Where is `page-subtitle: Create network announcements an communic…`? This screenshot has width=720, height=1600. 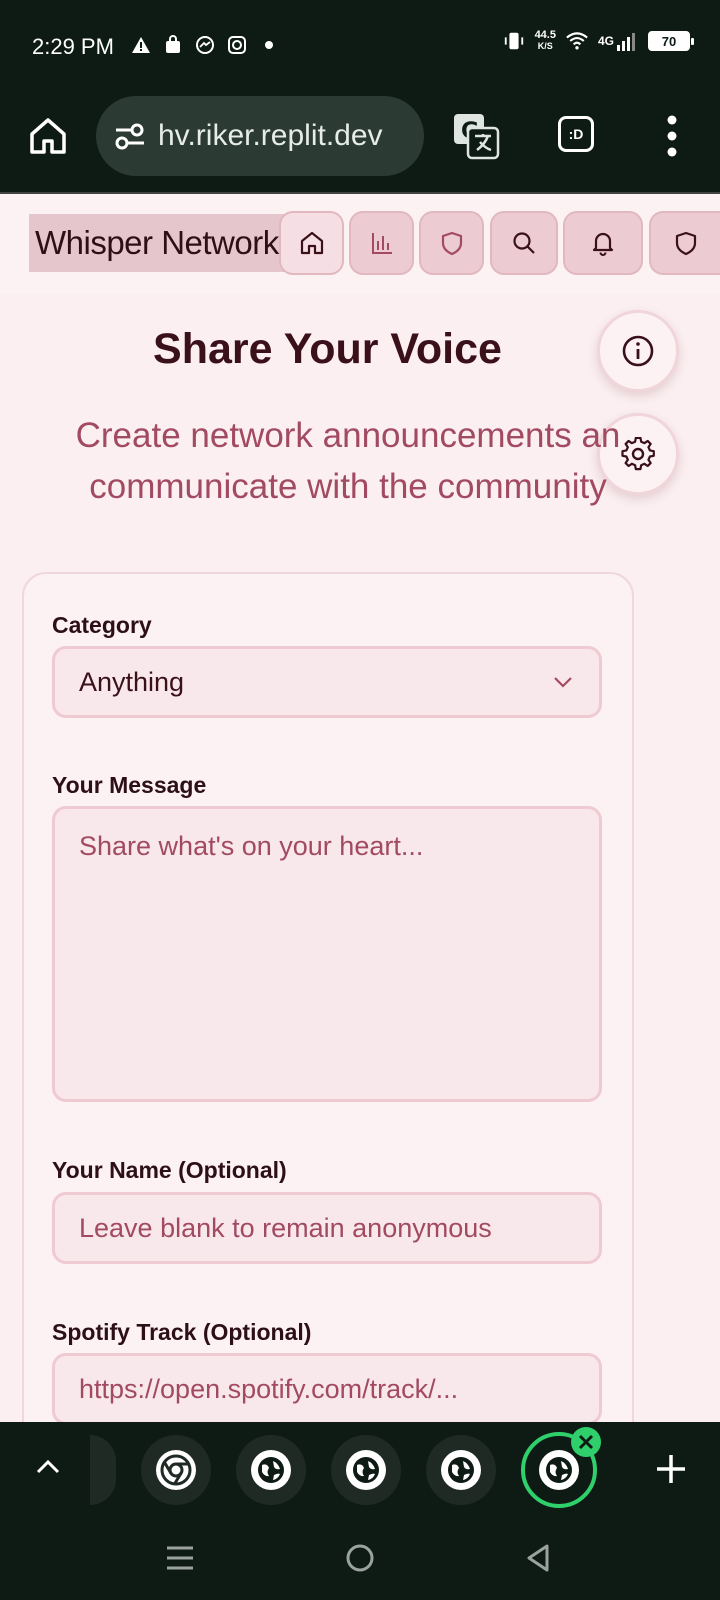
page-subtitle: Create network announcements an communic… is located at coordinates (348, 461).